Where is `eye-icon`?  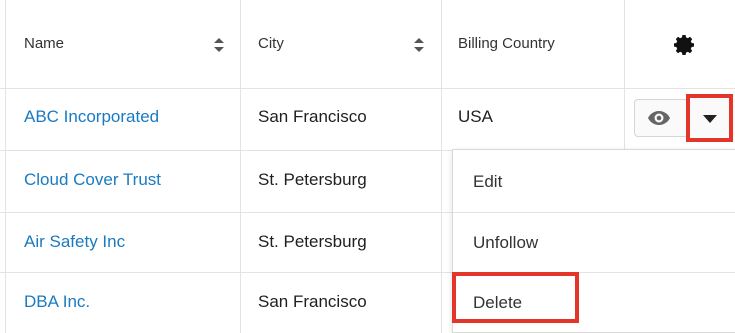 eye-icon is located at coordinates (659, 118).